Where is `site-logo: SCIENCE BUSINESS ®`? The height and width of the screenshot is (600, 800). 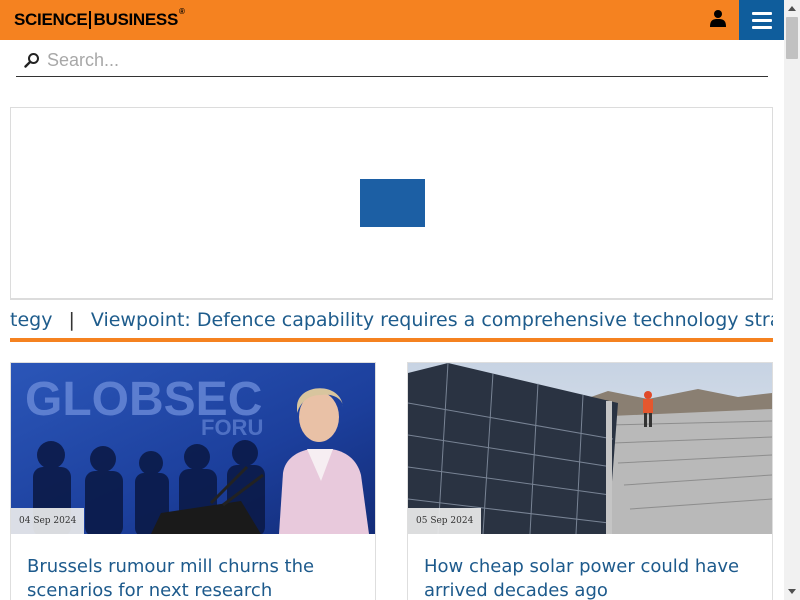 site-logo: SCIENCE BUSINESS ® is located at coordinates (99, 19).